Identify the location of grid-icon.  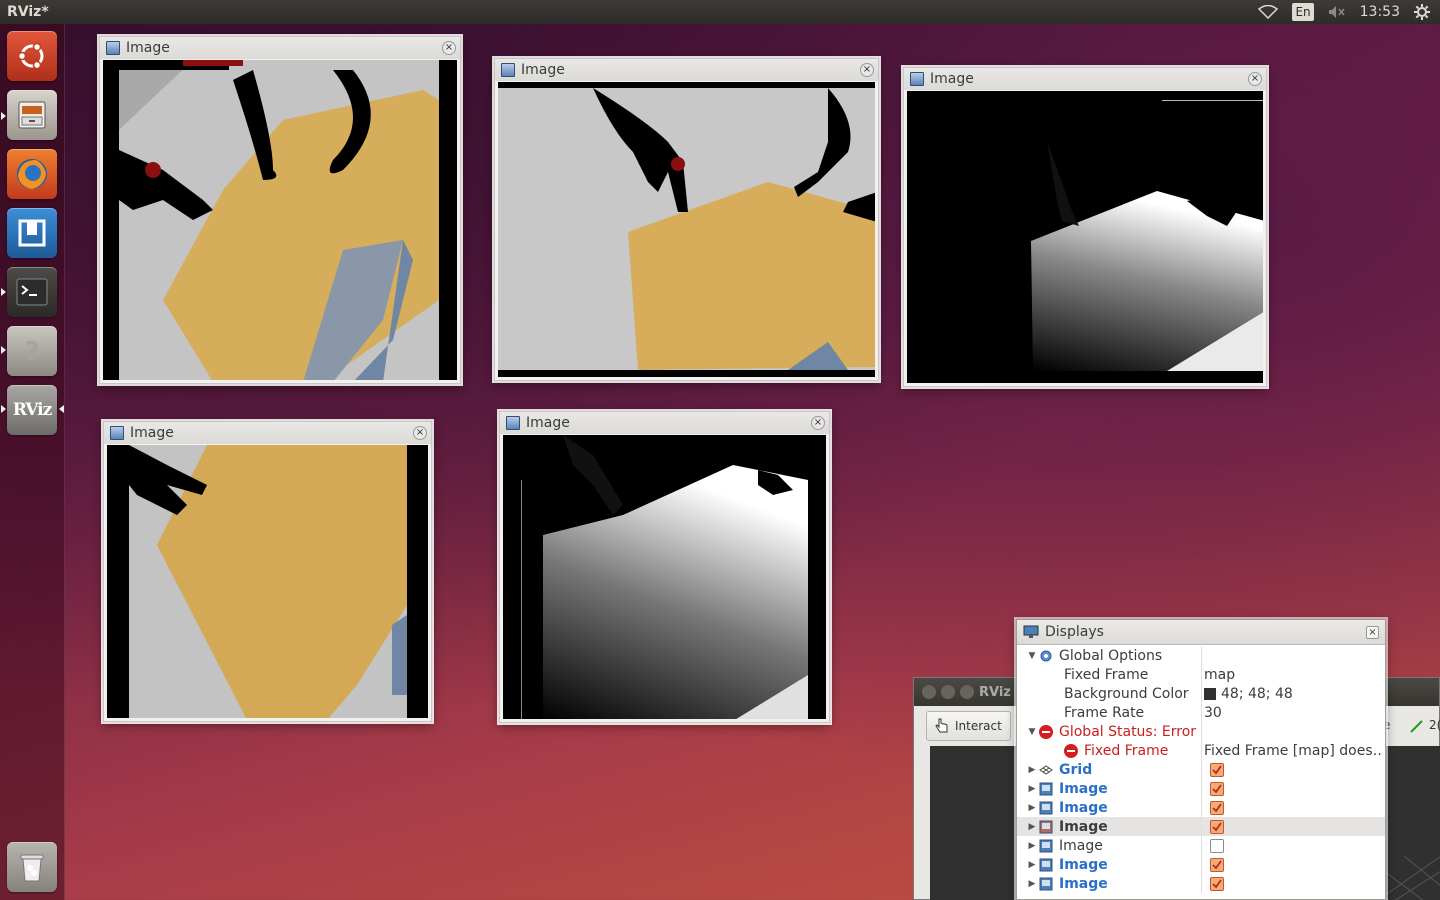
(1046, 769).